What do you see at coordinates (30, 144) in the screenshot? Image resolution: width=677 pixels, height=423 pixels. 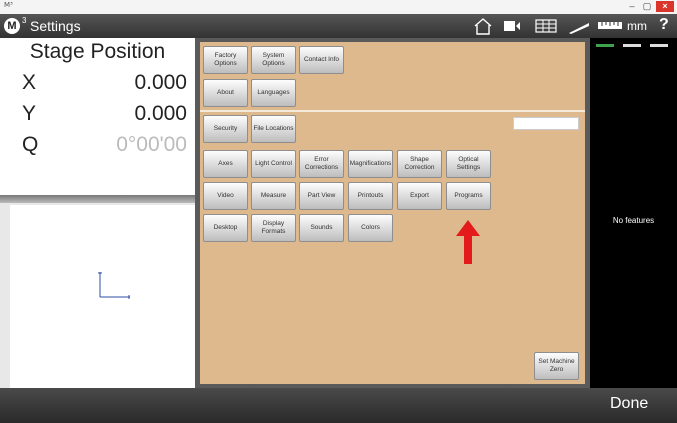 I see `dro-axis-label: Q` at bounding box center [30, 144].